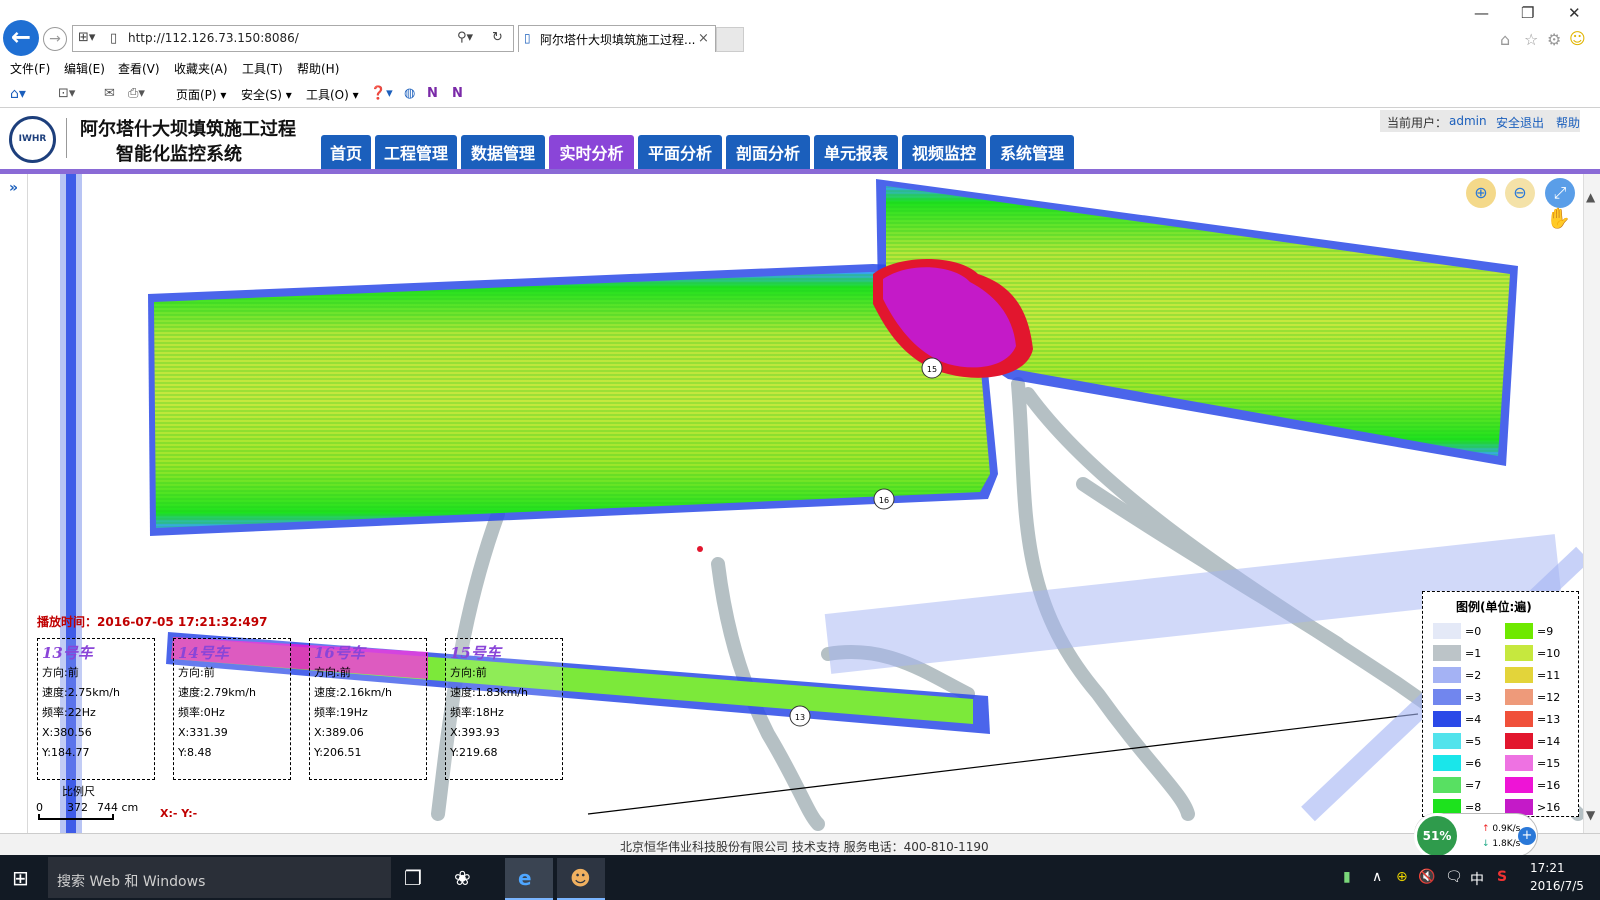  Describe the element at coordinates (55, 39) in the screenshot. I see `forward-button: →` at that location.